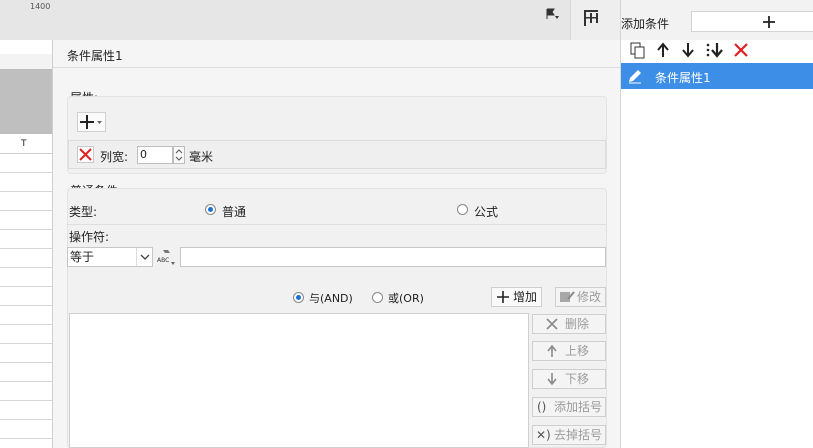 This screenshot has height=448, width=813. I want to click on add-condition-button: 增加, so click(516, 297).